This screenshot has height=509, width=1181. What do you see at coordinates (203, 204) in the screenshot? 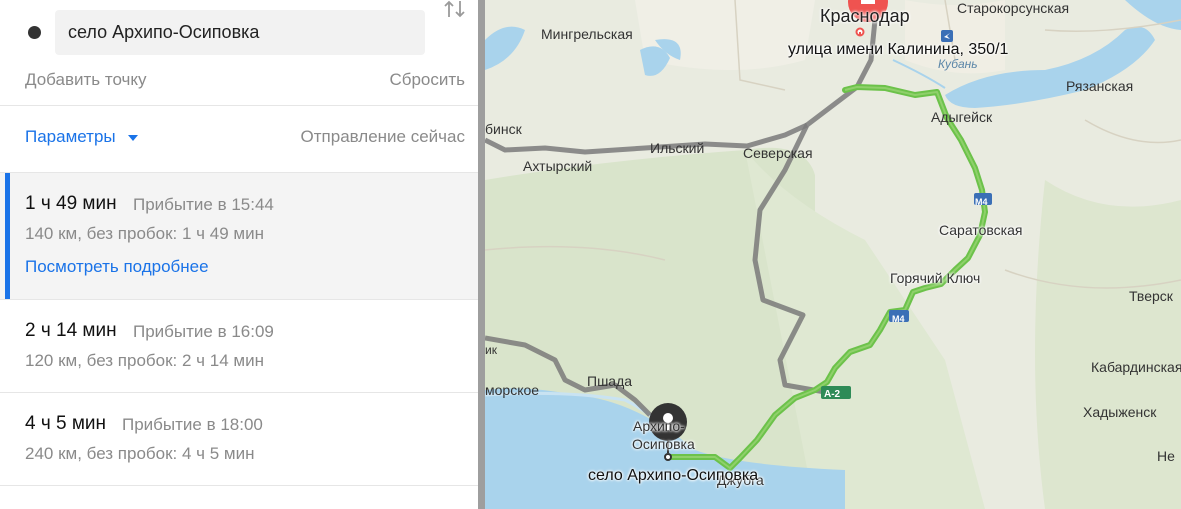
I see `route-arrival: Прибытие в 15:44` at bounding box center [203, 204].